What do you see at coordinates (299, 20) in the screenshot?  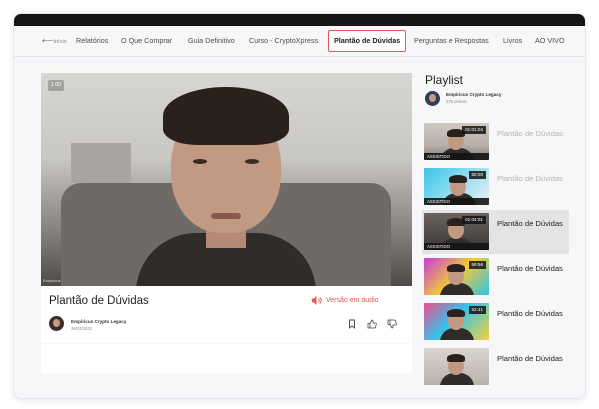 I see `top-bar` at bounding box center [299, 20].